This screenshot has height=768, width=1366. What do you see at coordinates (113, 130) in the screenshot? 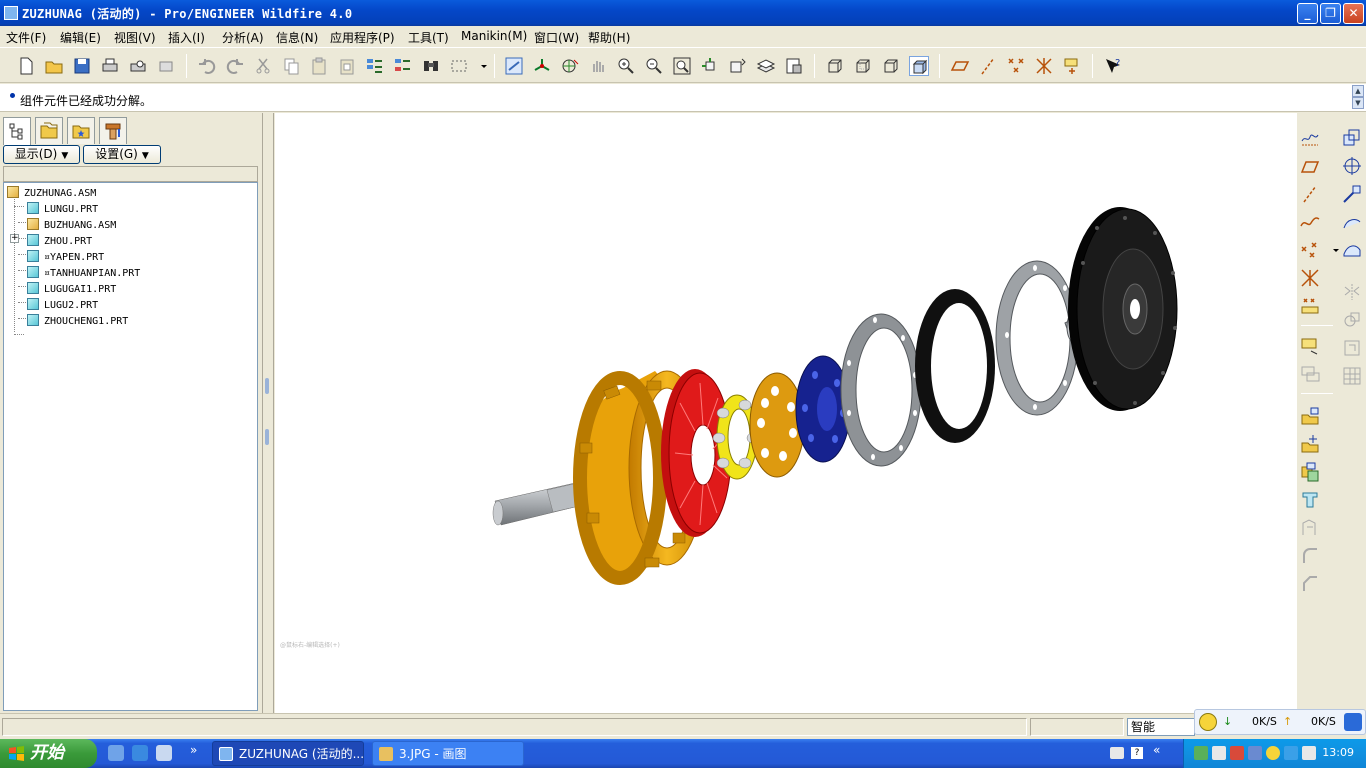
I see `connections-tab` at bounding box center [113, 130].